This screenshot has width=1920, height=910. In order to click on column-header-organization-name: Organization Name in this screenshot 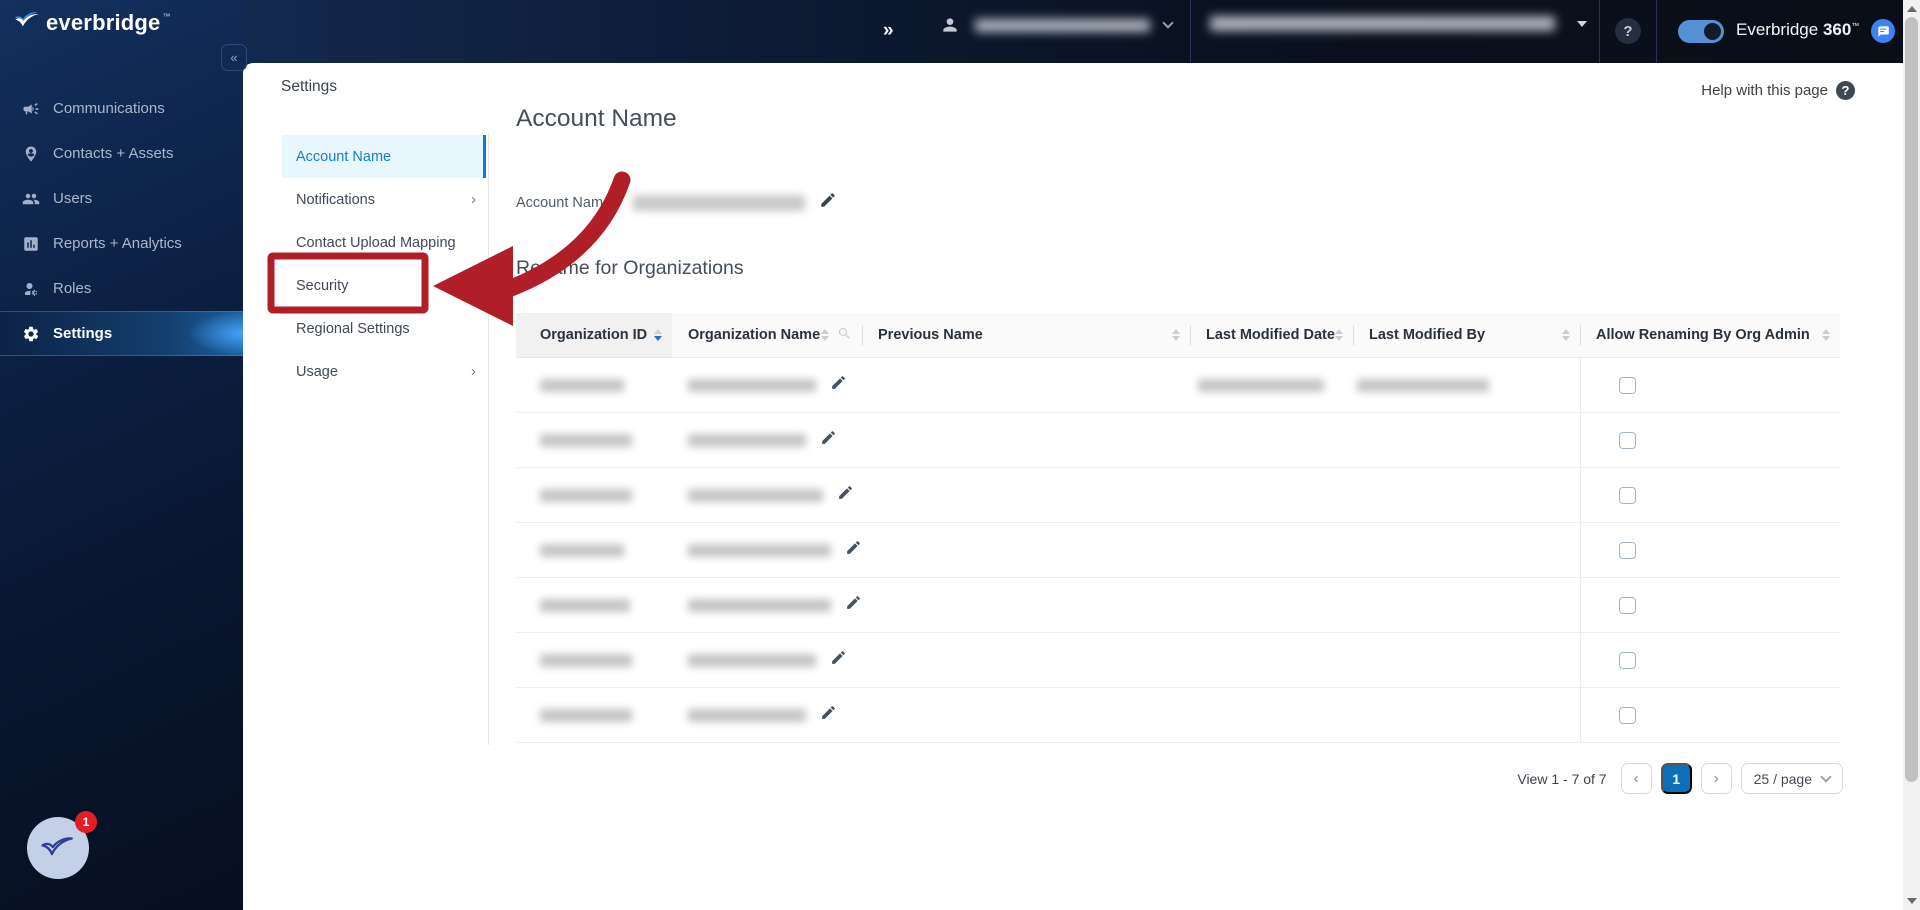, I will do `click(767, 335)`.